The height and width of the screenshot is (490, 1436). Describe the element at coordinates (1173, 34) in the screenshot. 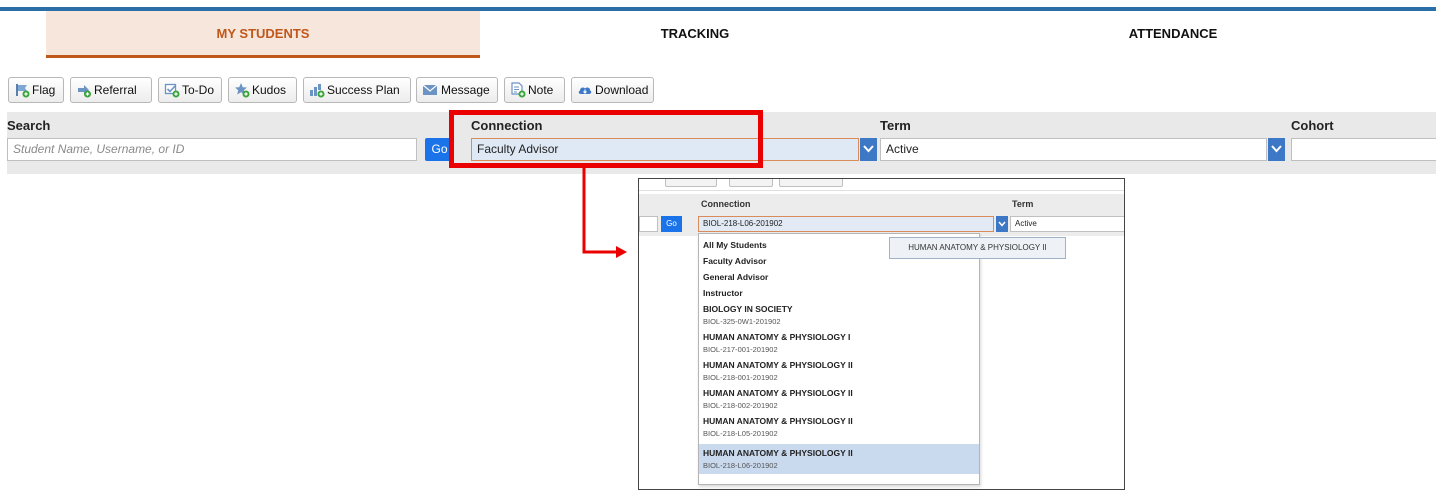

I see `tab-attendance: ATTENDANCE` at that location.